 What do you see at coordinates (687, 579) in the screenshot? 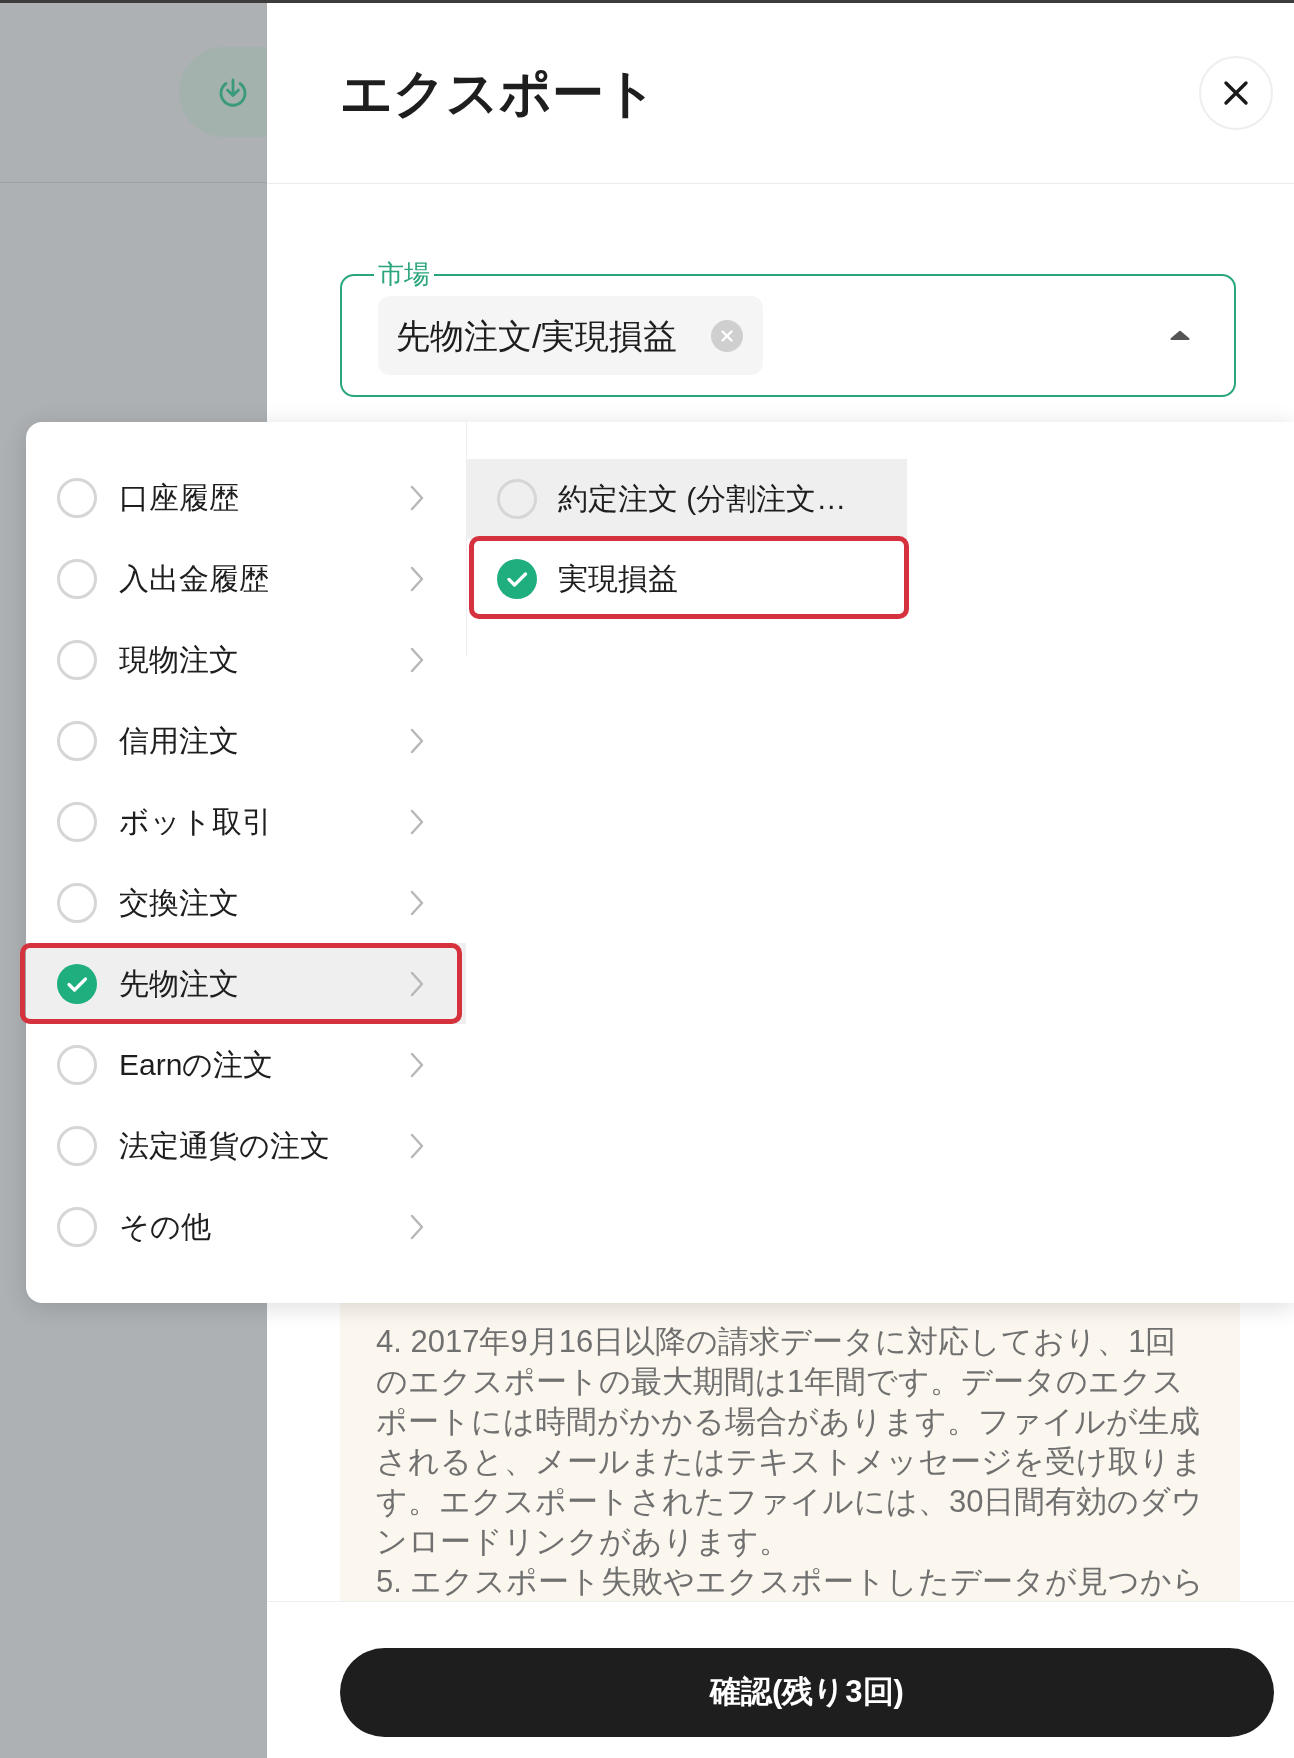
I see `submenu-item: 実現損益` at bounding box center [687, 579].